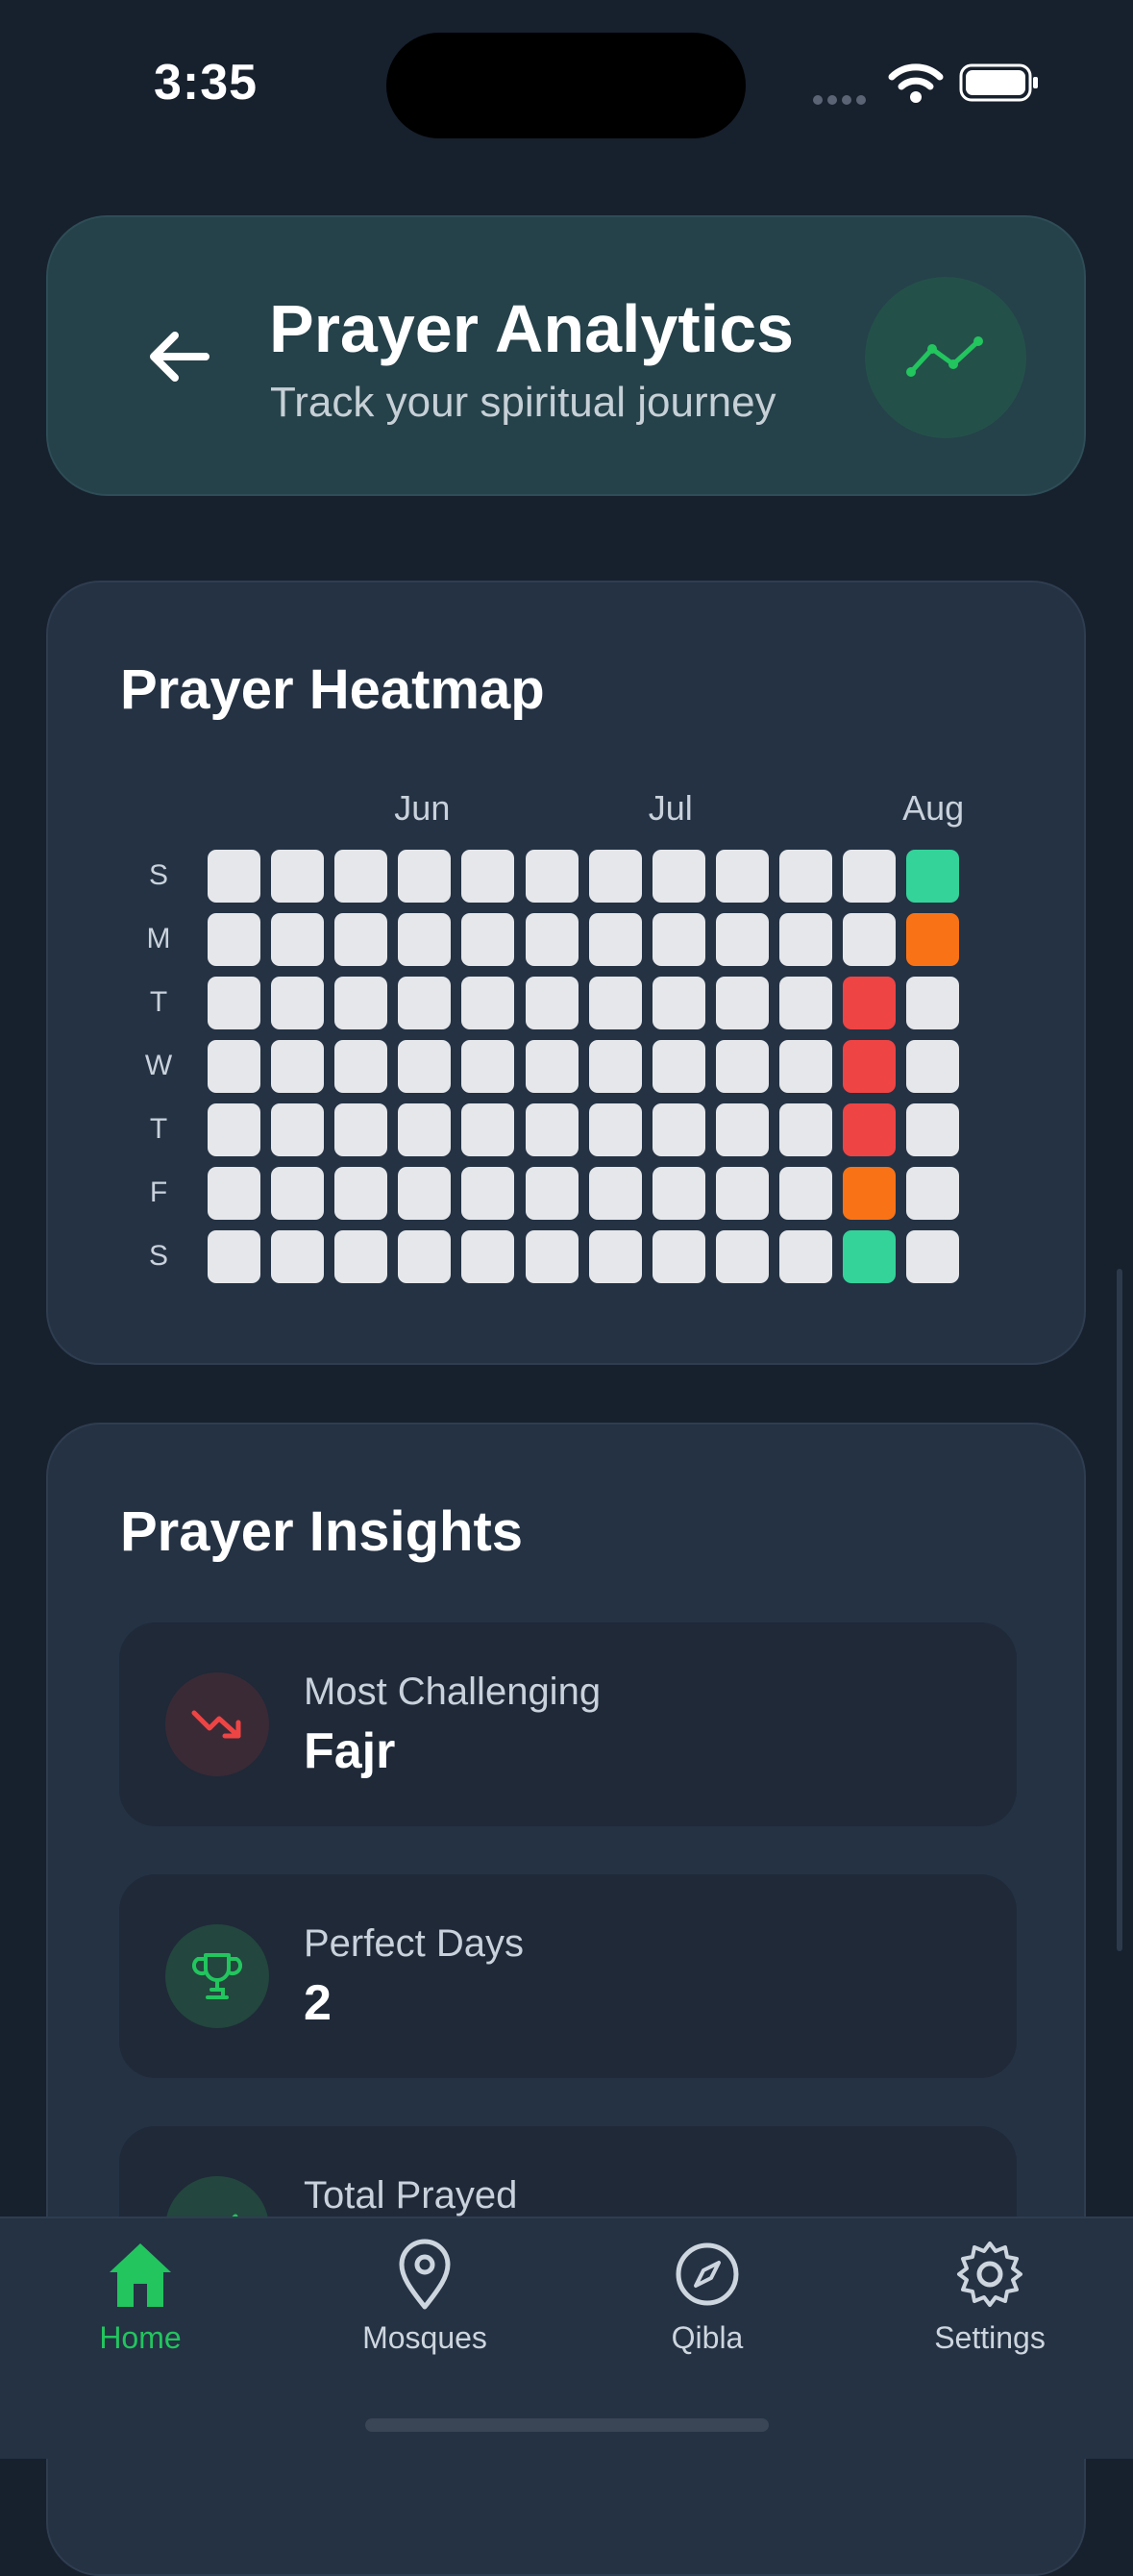 This screenshot has height=2576, width=1133. What do you see at coordinates (990, 2308) in the screenshot?
I see `tab-settings: Settings` at bounding box center [990, 2308].